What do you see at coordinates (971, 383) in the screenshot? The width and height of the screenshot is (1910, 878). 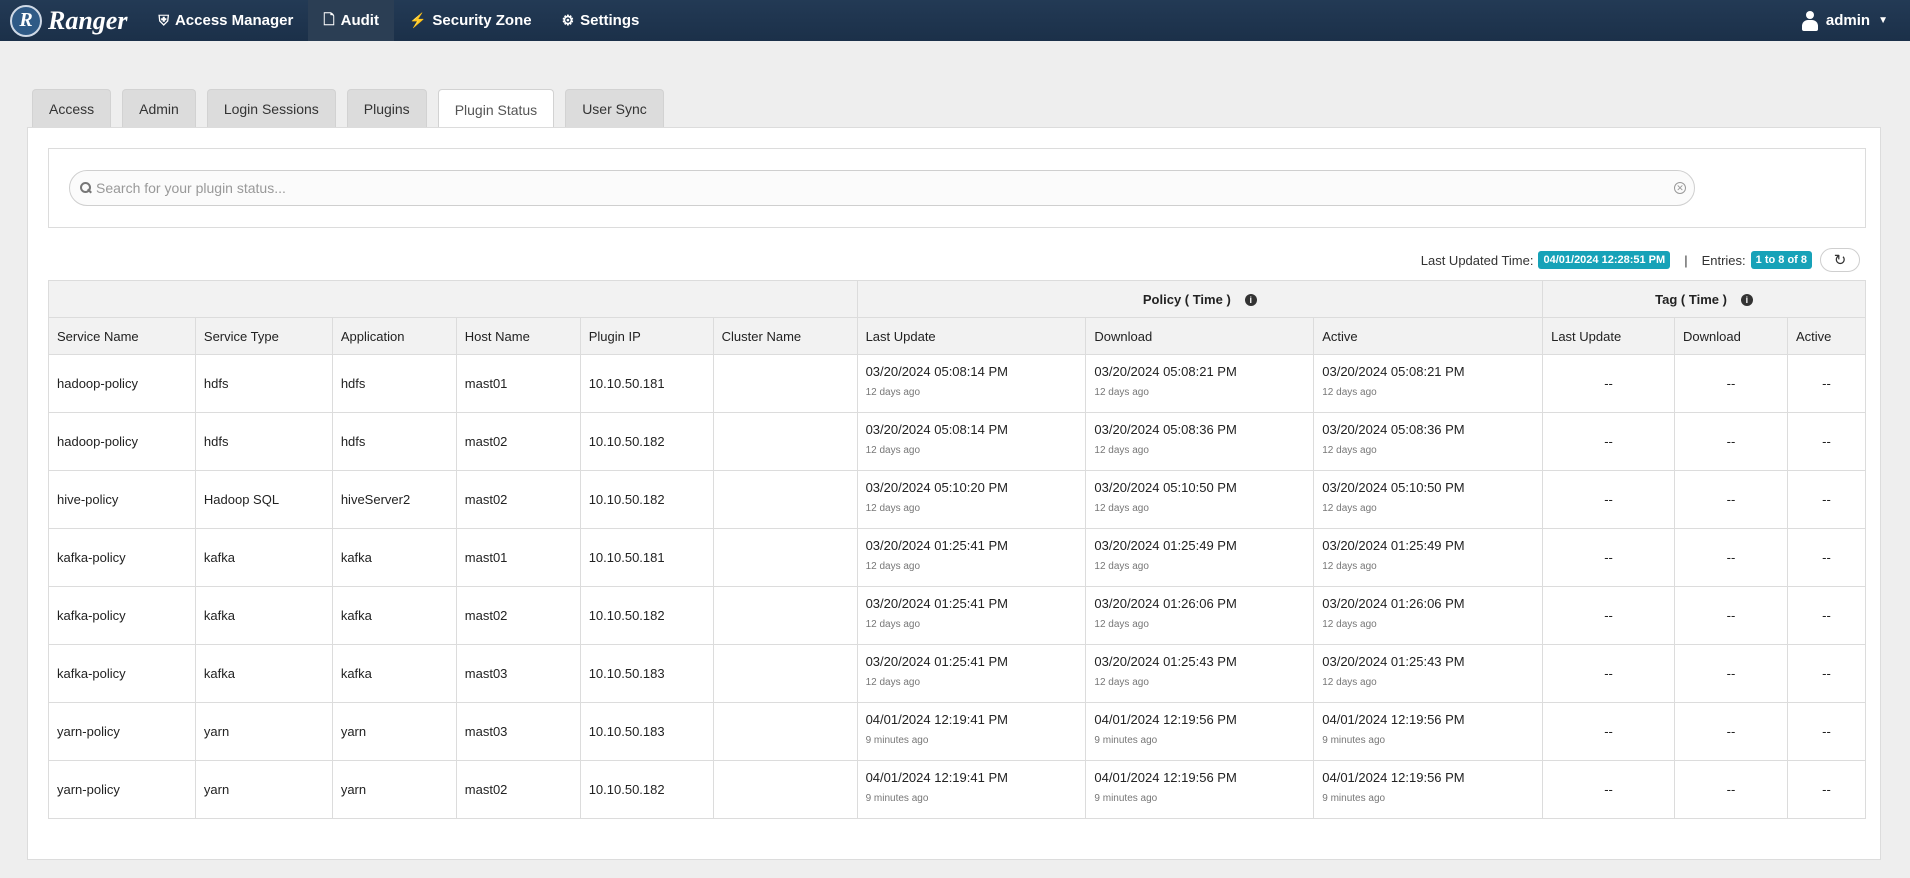 I see `cell-policy-last-update: 03/20/2024 05:08:14 PM 12 days ago` at bounding box center [971, 383].